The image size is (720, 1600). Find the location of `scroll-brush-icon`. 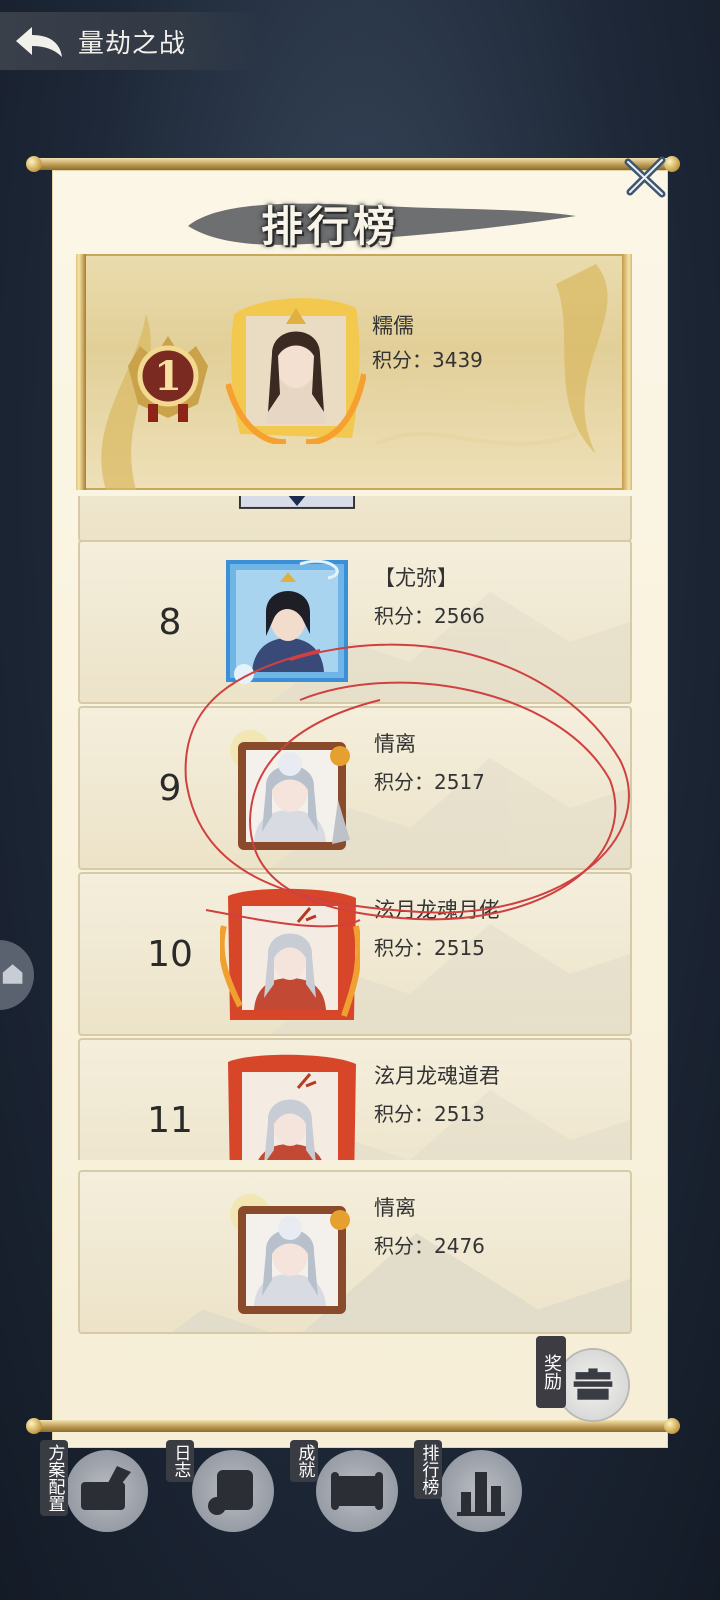

scroll-brush-icon is located at coordinates (106, 1488).